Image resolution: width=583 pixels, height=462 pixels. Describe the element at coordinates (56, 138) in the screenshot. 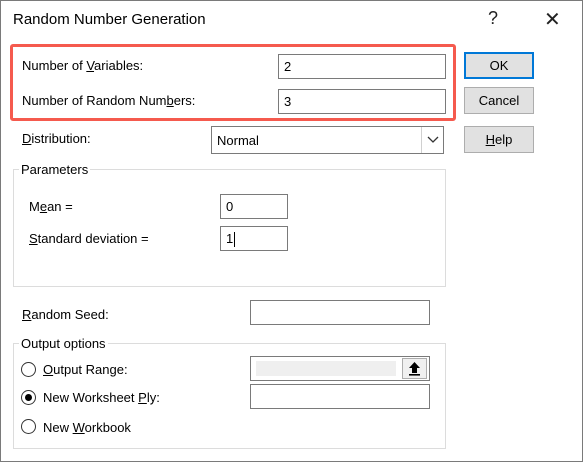

I see `distribution-label: Distribution:` at that location.